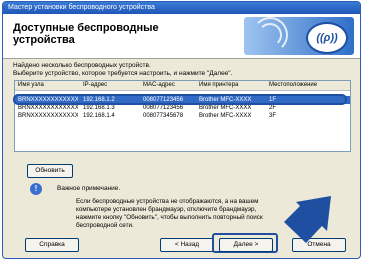 Image resolution: width=370 pixels, height=264 pixels. I want to click on table-cell: Brother MFC-XXXX, so click(225, 116).